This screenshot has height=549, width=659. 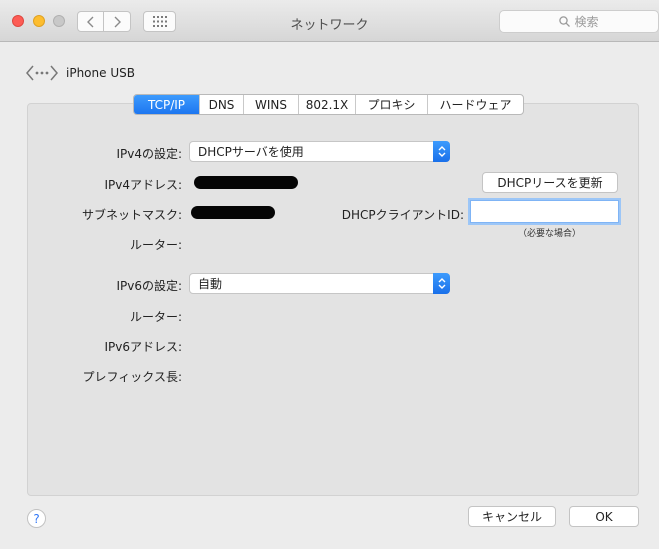 I want to click on redacted-subnet-mask, so click(x=233, y=212).